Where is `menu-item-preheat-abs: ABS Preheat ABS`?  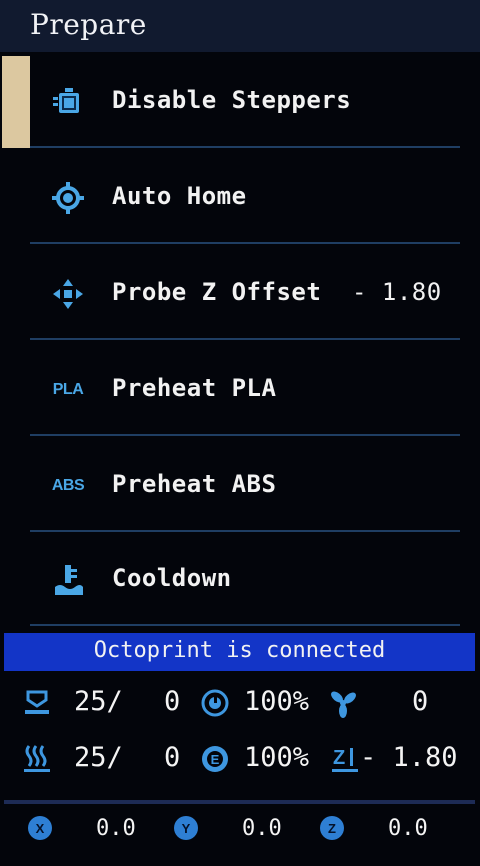
menu-item-preheat-abs: ABS Preheat ABS is located at coordinates (235, 486).